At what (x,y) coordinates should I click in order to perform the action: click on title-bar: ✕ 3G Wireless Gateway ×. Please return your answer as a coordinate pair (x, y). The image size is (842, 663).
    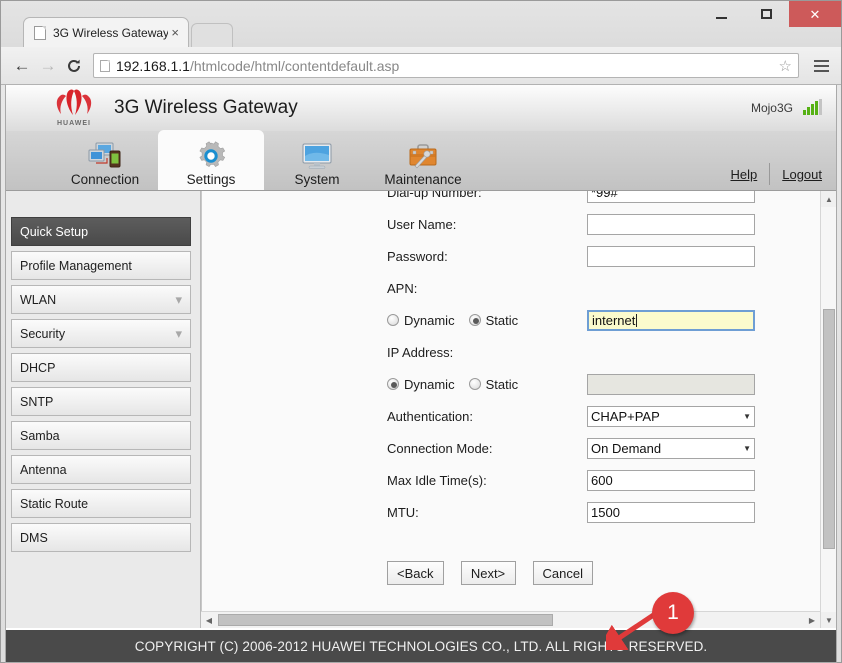
    Looking at the image, I should click on (421, 24).